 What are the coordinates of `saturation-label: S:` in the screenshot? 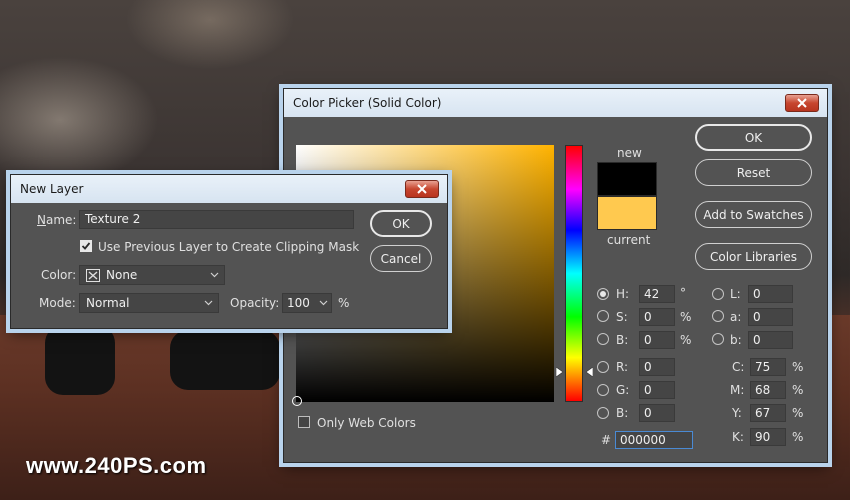 It's located at (622, 317).